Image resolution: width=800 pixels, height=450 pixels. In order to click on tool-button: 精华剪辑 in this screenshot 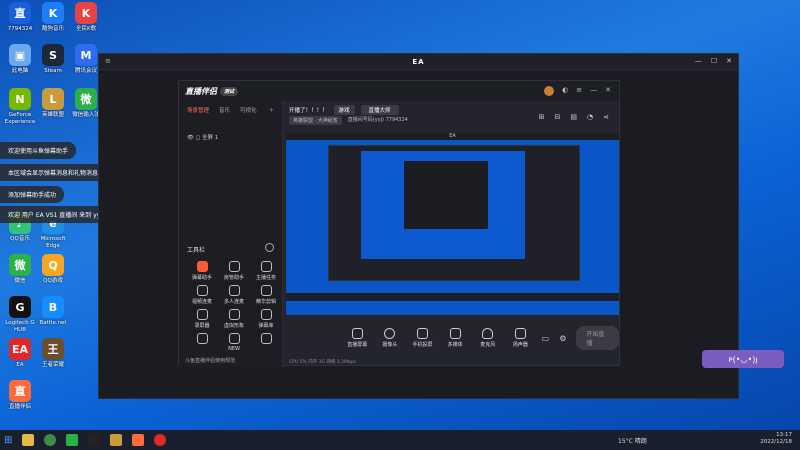, I will do `click(266, 295)`.